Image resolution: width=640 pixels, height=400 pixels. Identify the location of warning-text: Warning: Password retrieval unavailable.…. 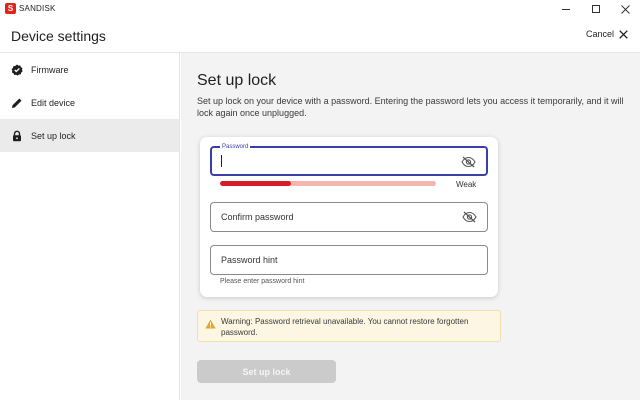
(345, 327).